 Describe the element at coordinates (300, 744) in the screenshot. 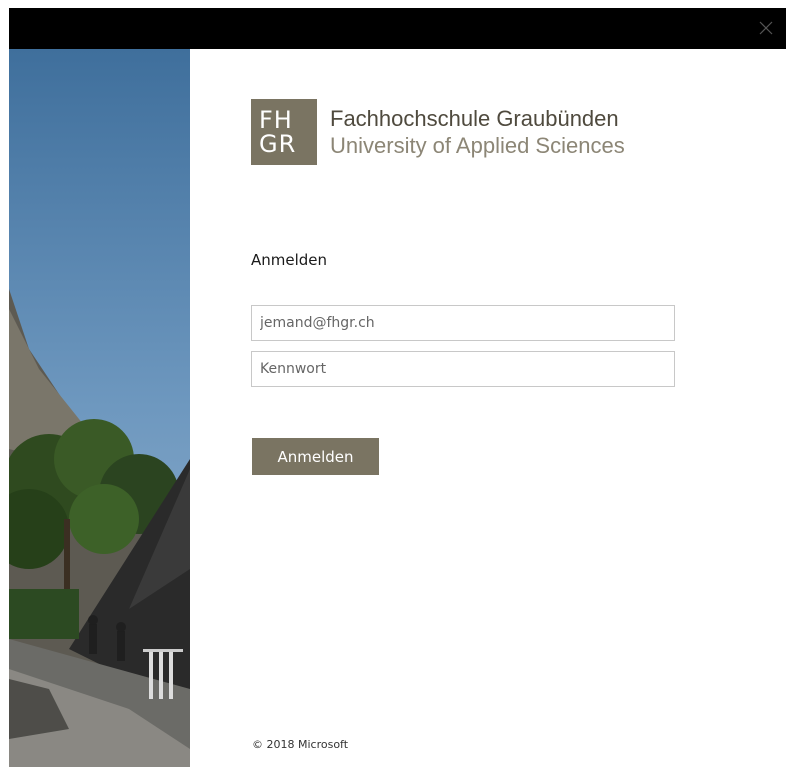

I see `copyright-footer: © 2018 Microsoft` at that location.